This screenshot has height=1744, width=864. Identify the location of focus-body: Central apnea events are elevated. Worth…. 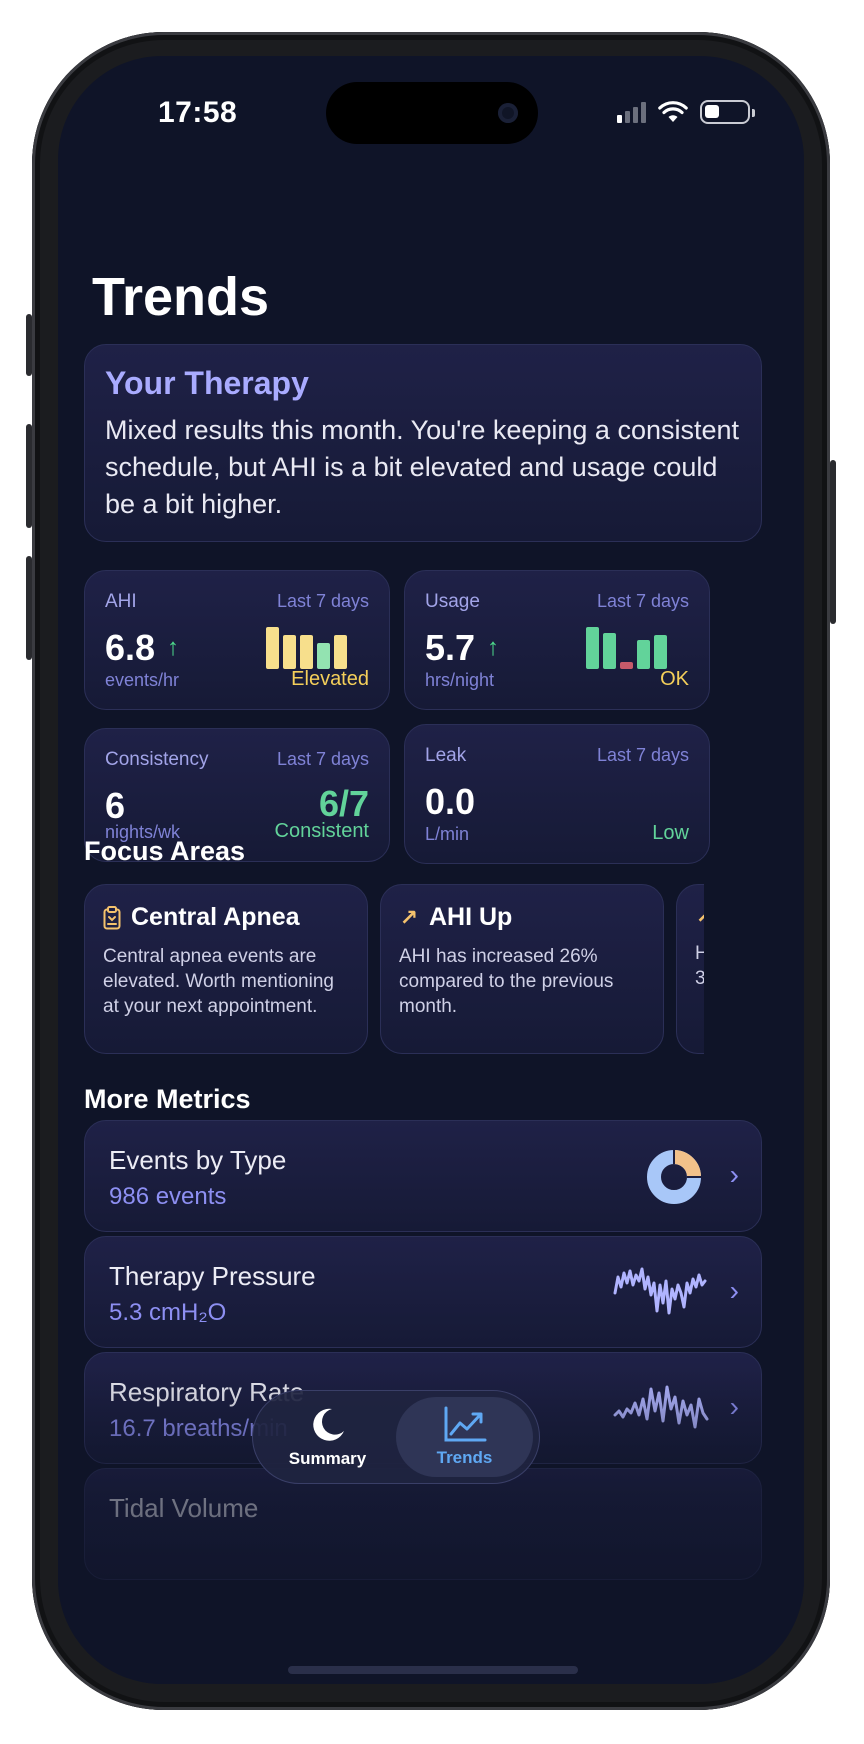
(218, 981).